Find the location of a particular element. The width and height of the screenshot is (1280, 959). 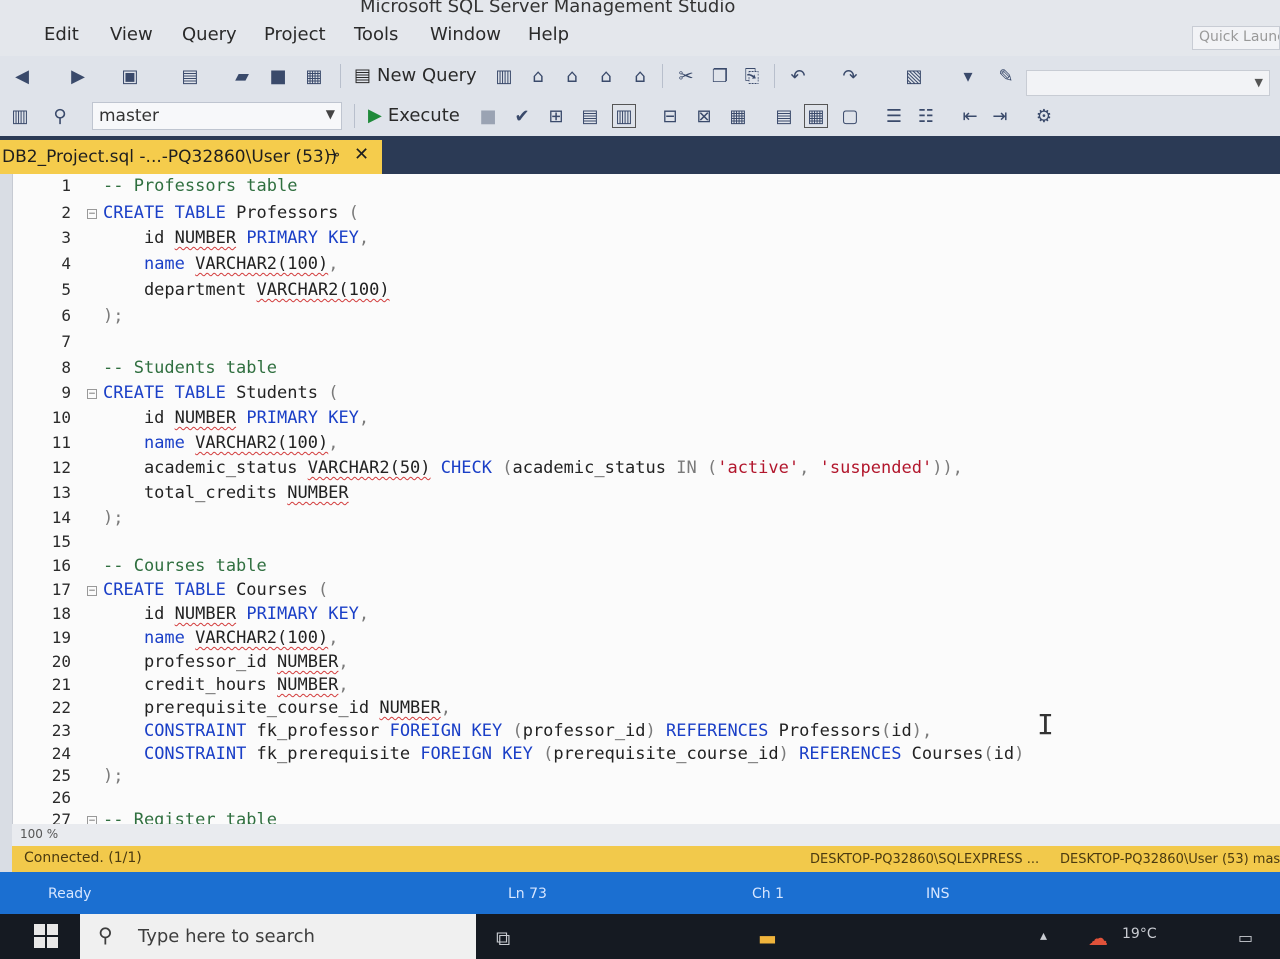

database-select-value: master is located at coordinates (129, 116).